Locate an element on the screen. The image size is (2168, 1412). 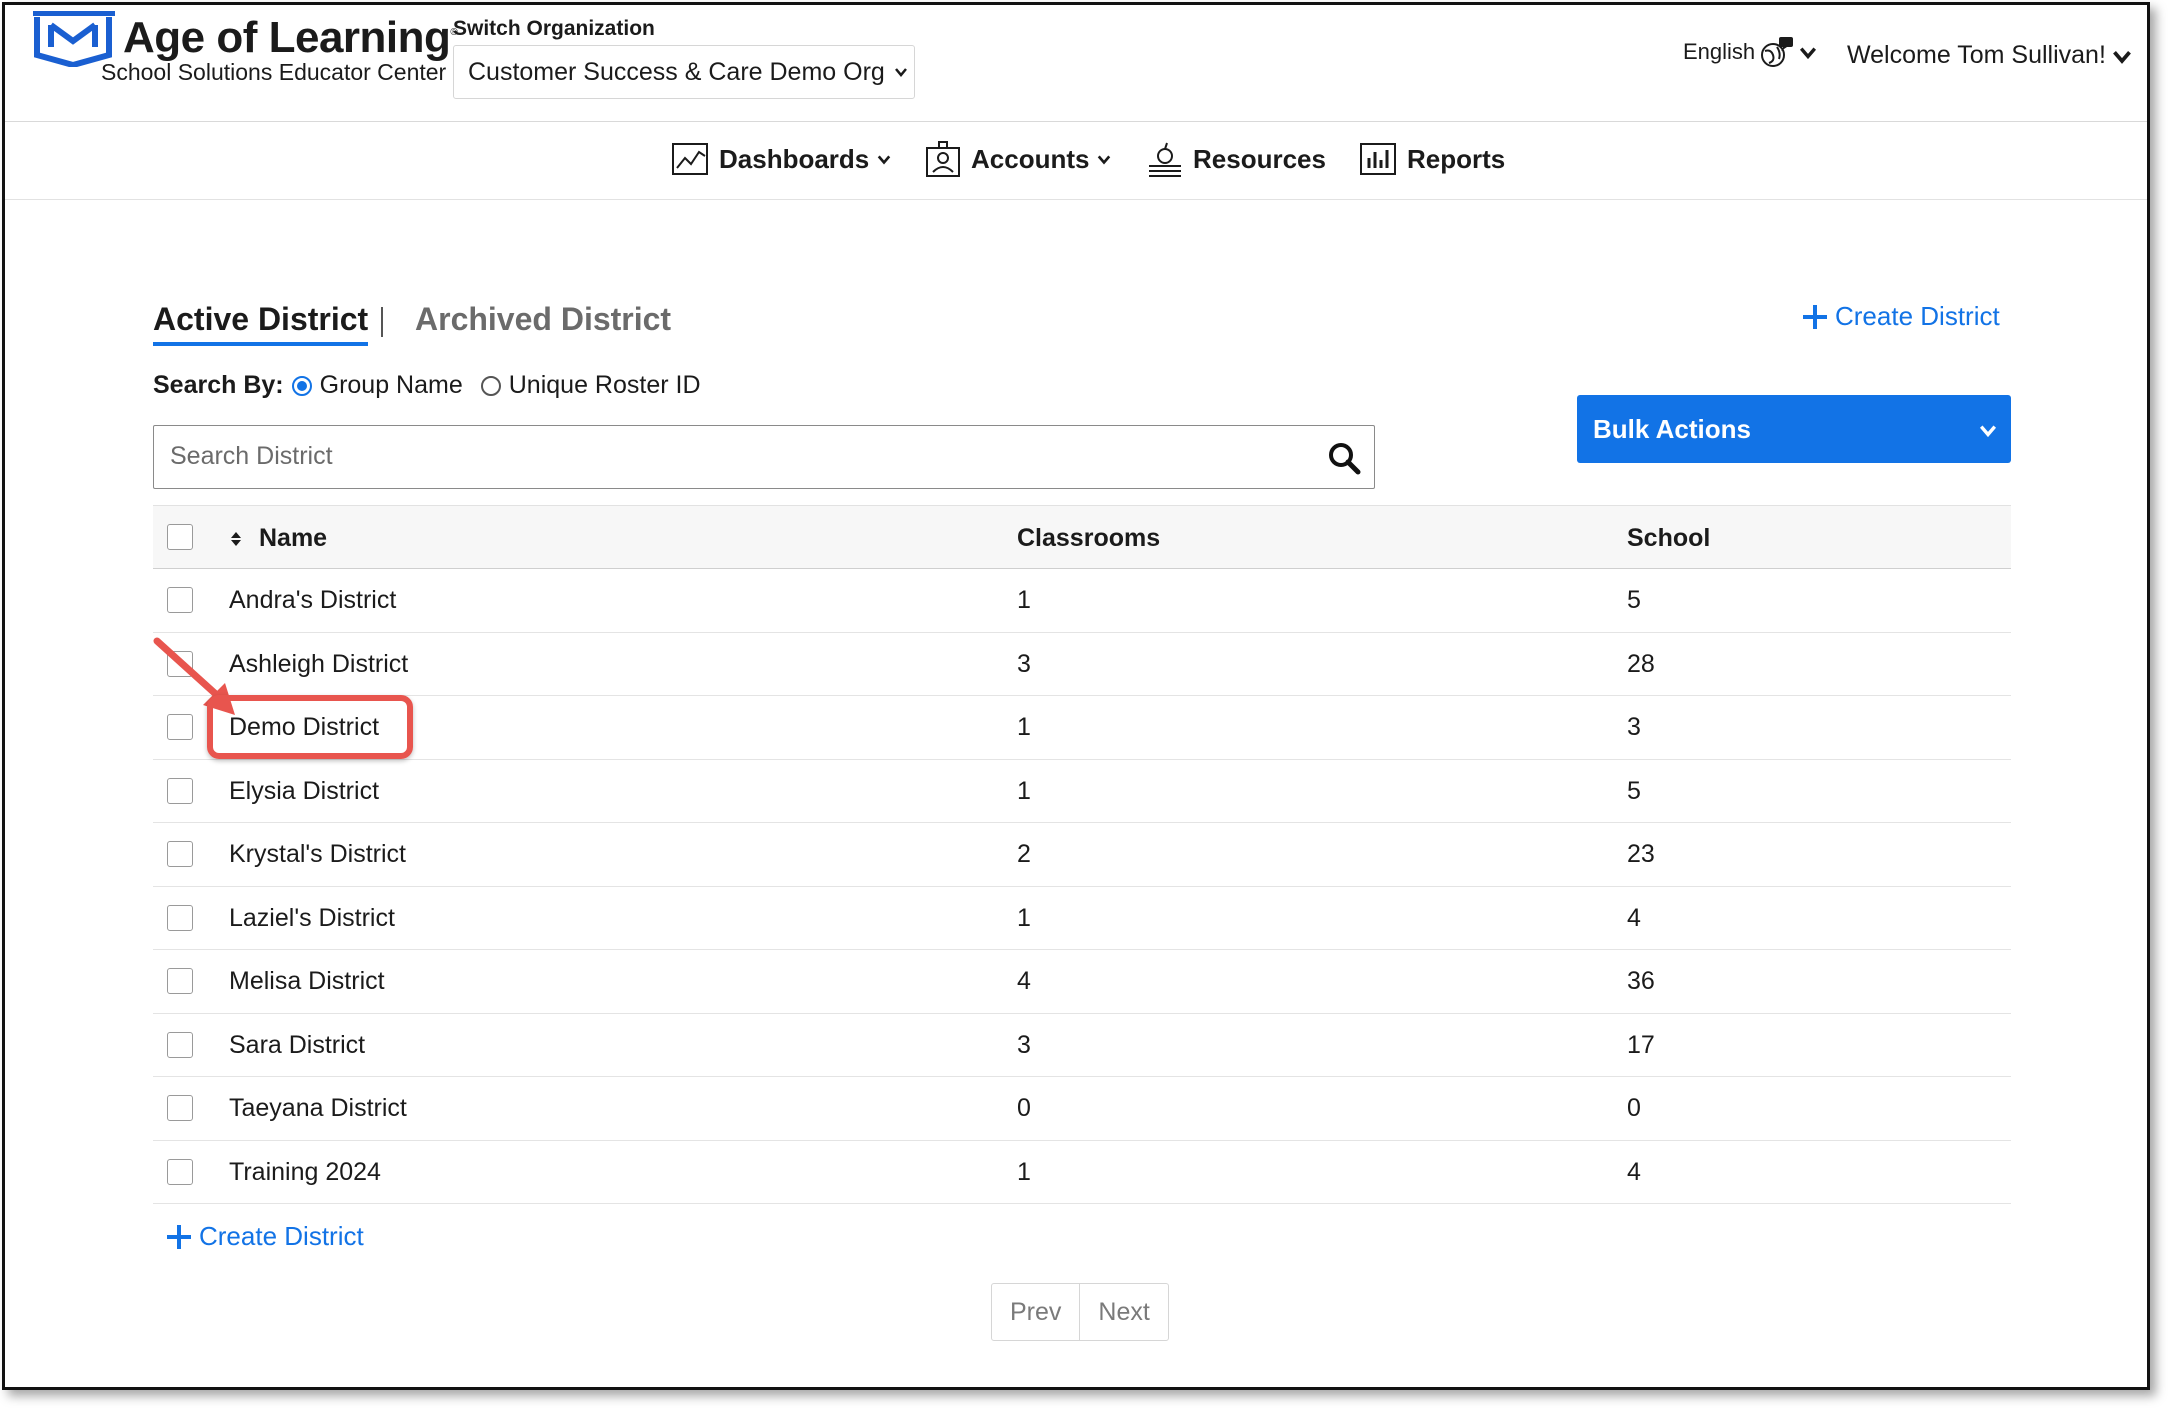
district-name-link: Sara District is located at coordinates (297, 1045).